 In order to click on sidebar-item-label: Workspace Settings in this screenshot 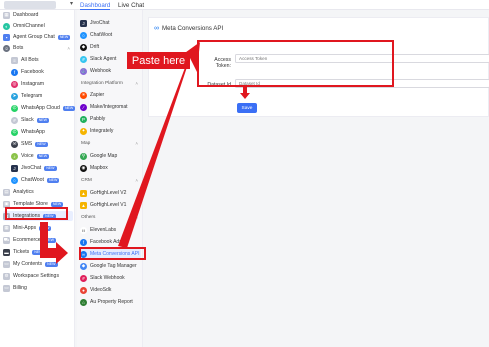, I will do `click(36, 276)`.